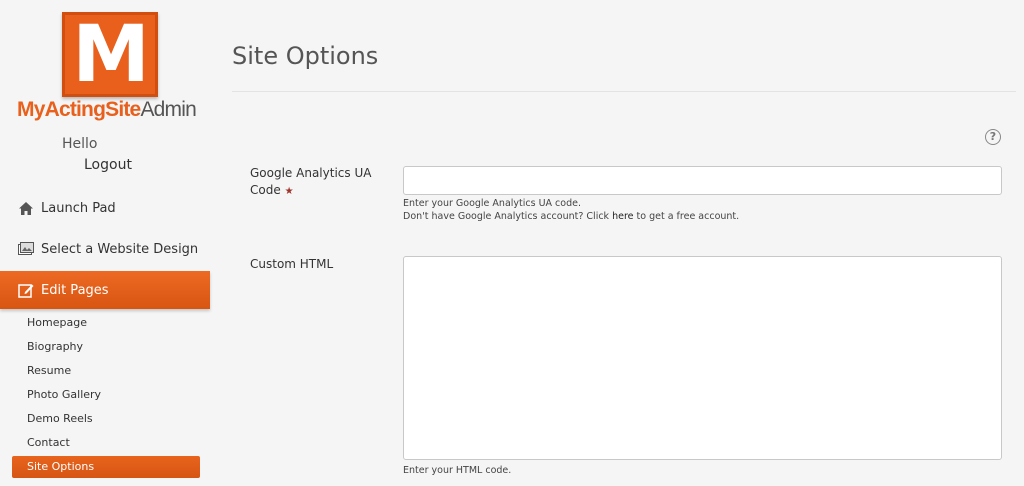 The height and width of the screenshot is (486, 1024). I want to click on ga-label: Google Analytics UA Code ★, so click(320, 182).